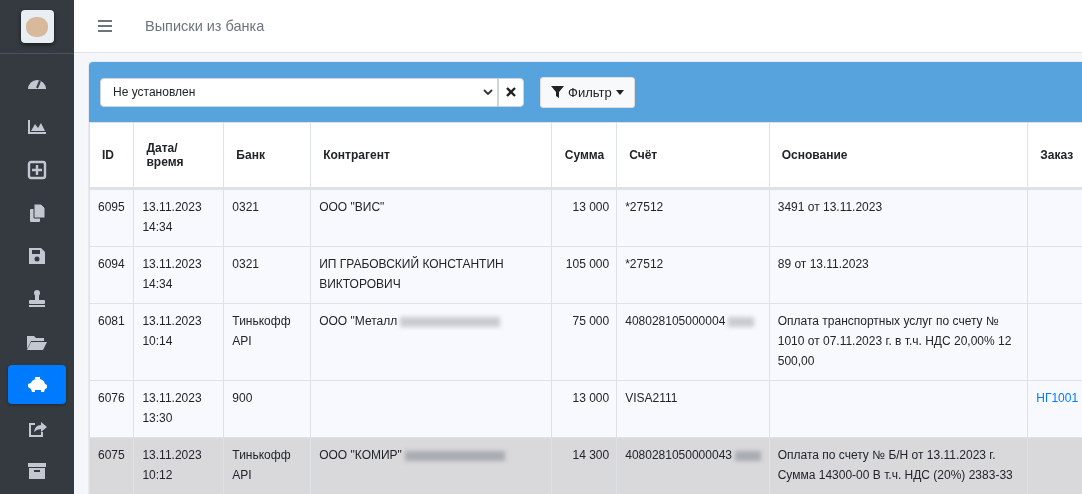 The height and width of the screenshot is (494, 1082). I want to click on caret-icon, so click(619, 92).